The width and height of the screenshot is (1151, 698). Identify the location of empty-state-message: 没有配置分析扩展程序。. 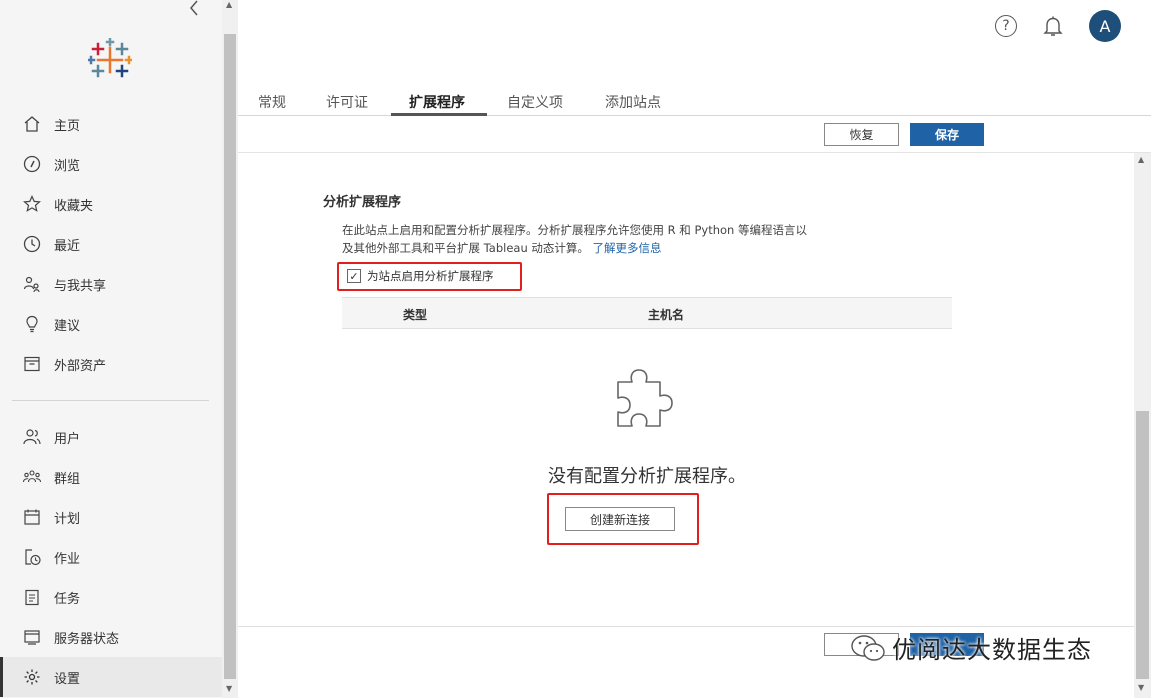
(647, 476).